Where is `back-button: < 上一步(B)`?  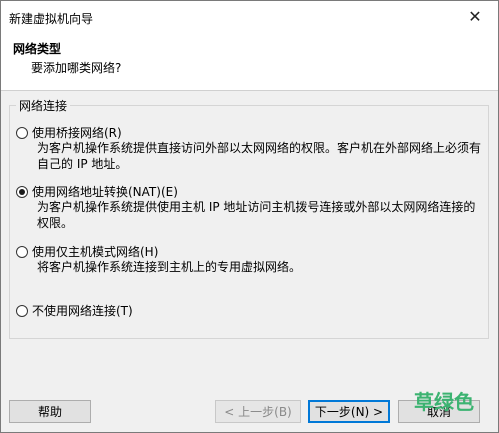 back-button: < 上一步(B) is located at coordinates (258, 411).